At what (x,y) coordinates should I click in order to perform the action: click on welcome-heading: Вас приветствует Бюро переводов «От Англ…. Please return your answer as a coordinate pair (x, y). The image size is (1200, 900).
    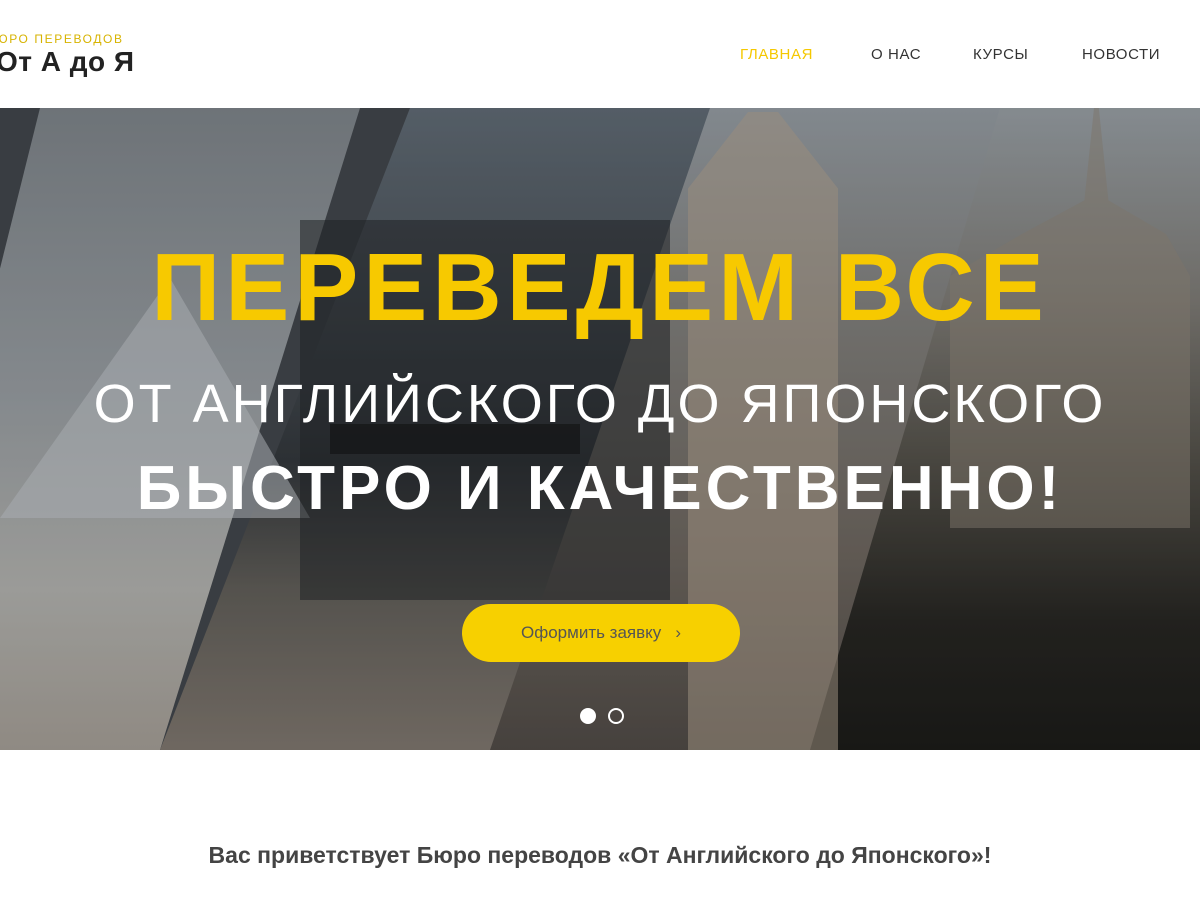
    Looking at the image, I should click on (600, 855).